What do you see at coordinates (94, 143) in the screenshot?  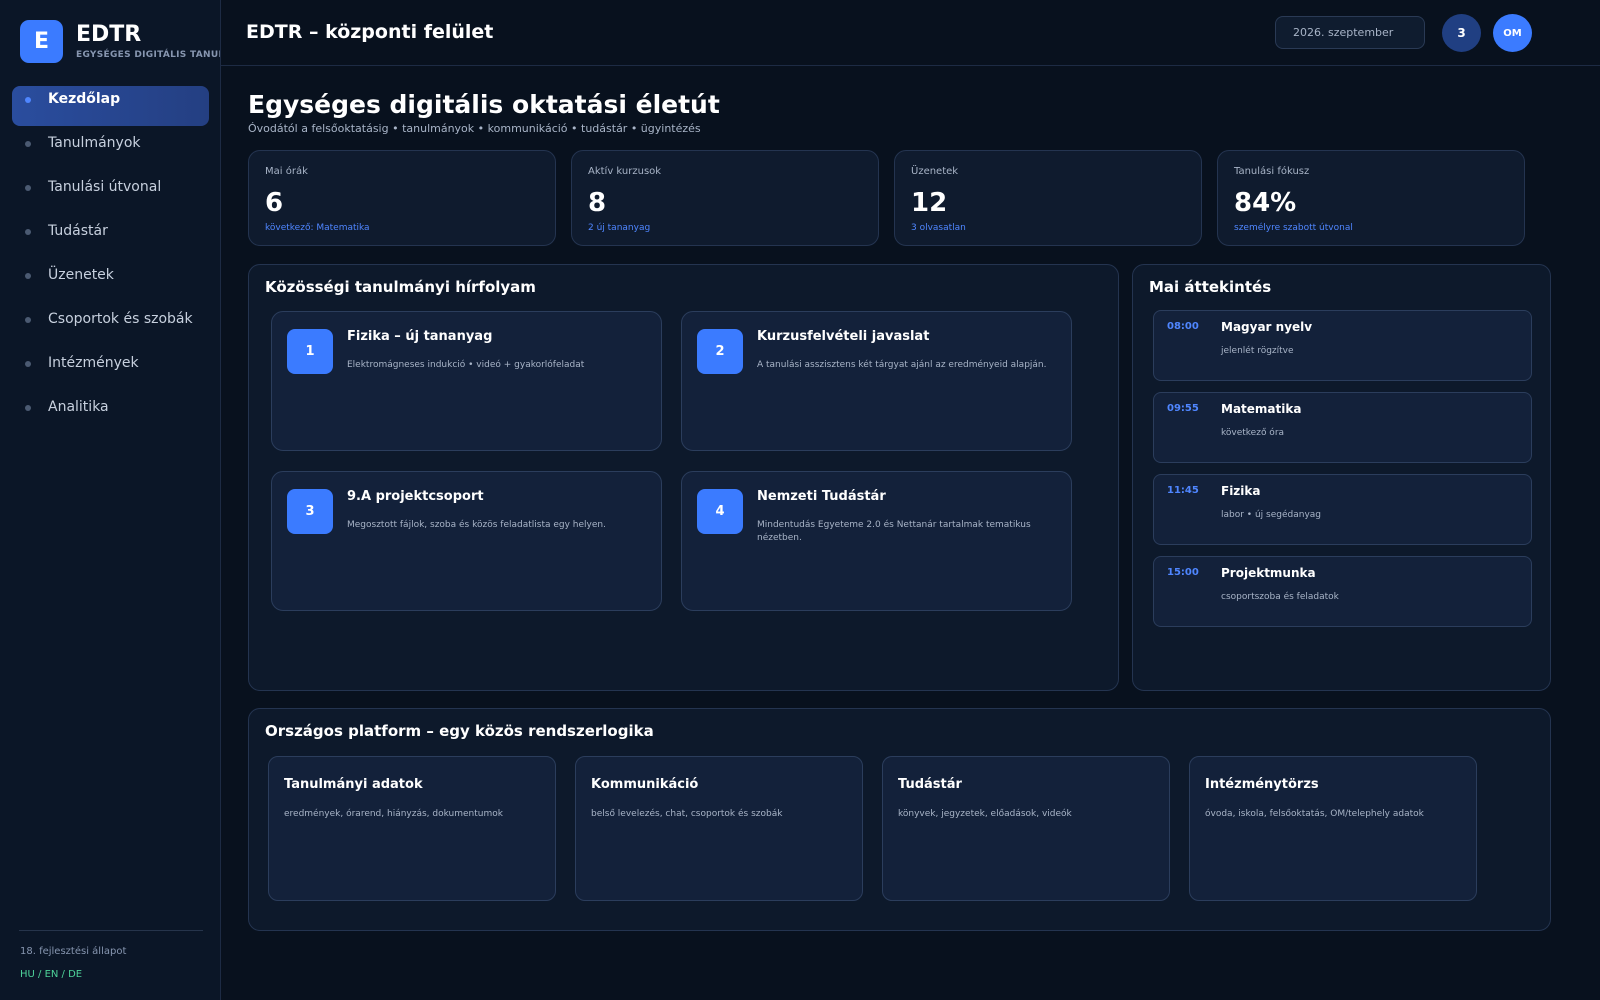 I see `sidebar-item-label: Tanulmányok` at bounding box center [94, 143].